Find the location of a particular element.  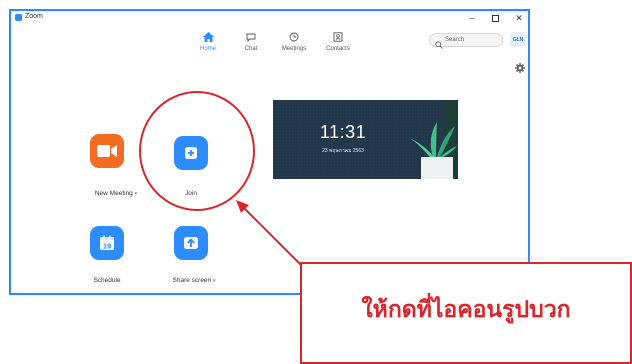

tab-chat-label: Chat is located at coordinates (251, 49).